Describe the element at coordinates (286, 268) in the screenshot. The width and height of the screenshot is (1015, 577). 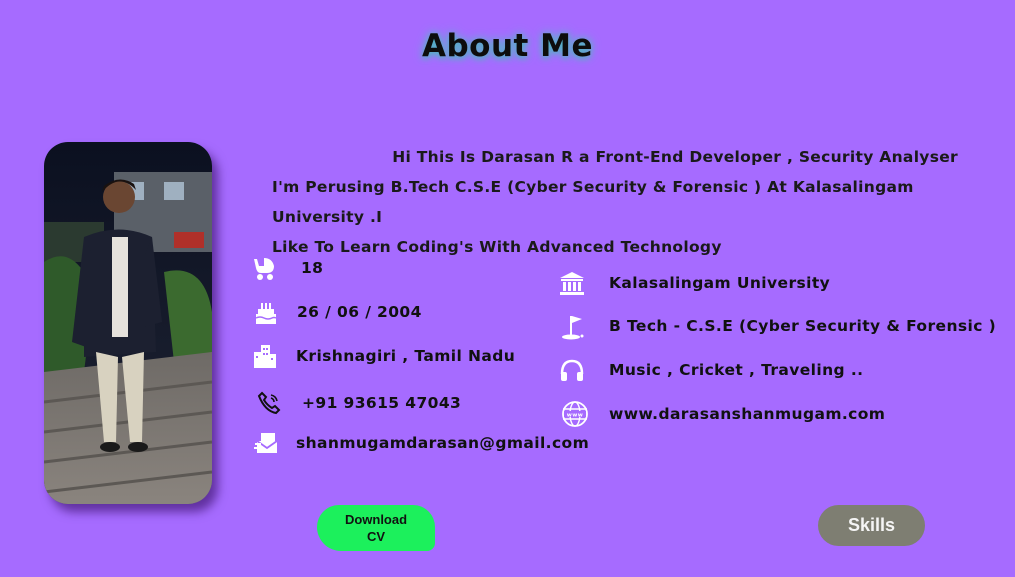
I see `age-row: 18` at that location.